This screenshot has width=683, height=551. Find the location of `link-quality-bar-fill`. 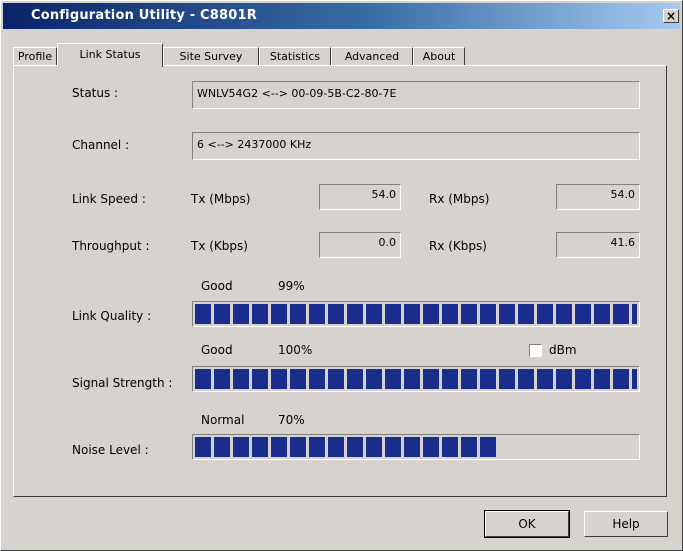

link-quality-bar-fill is located at coordinates (416, 314).